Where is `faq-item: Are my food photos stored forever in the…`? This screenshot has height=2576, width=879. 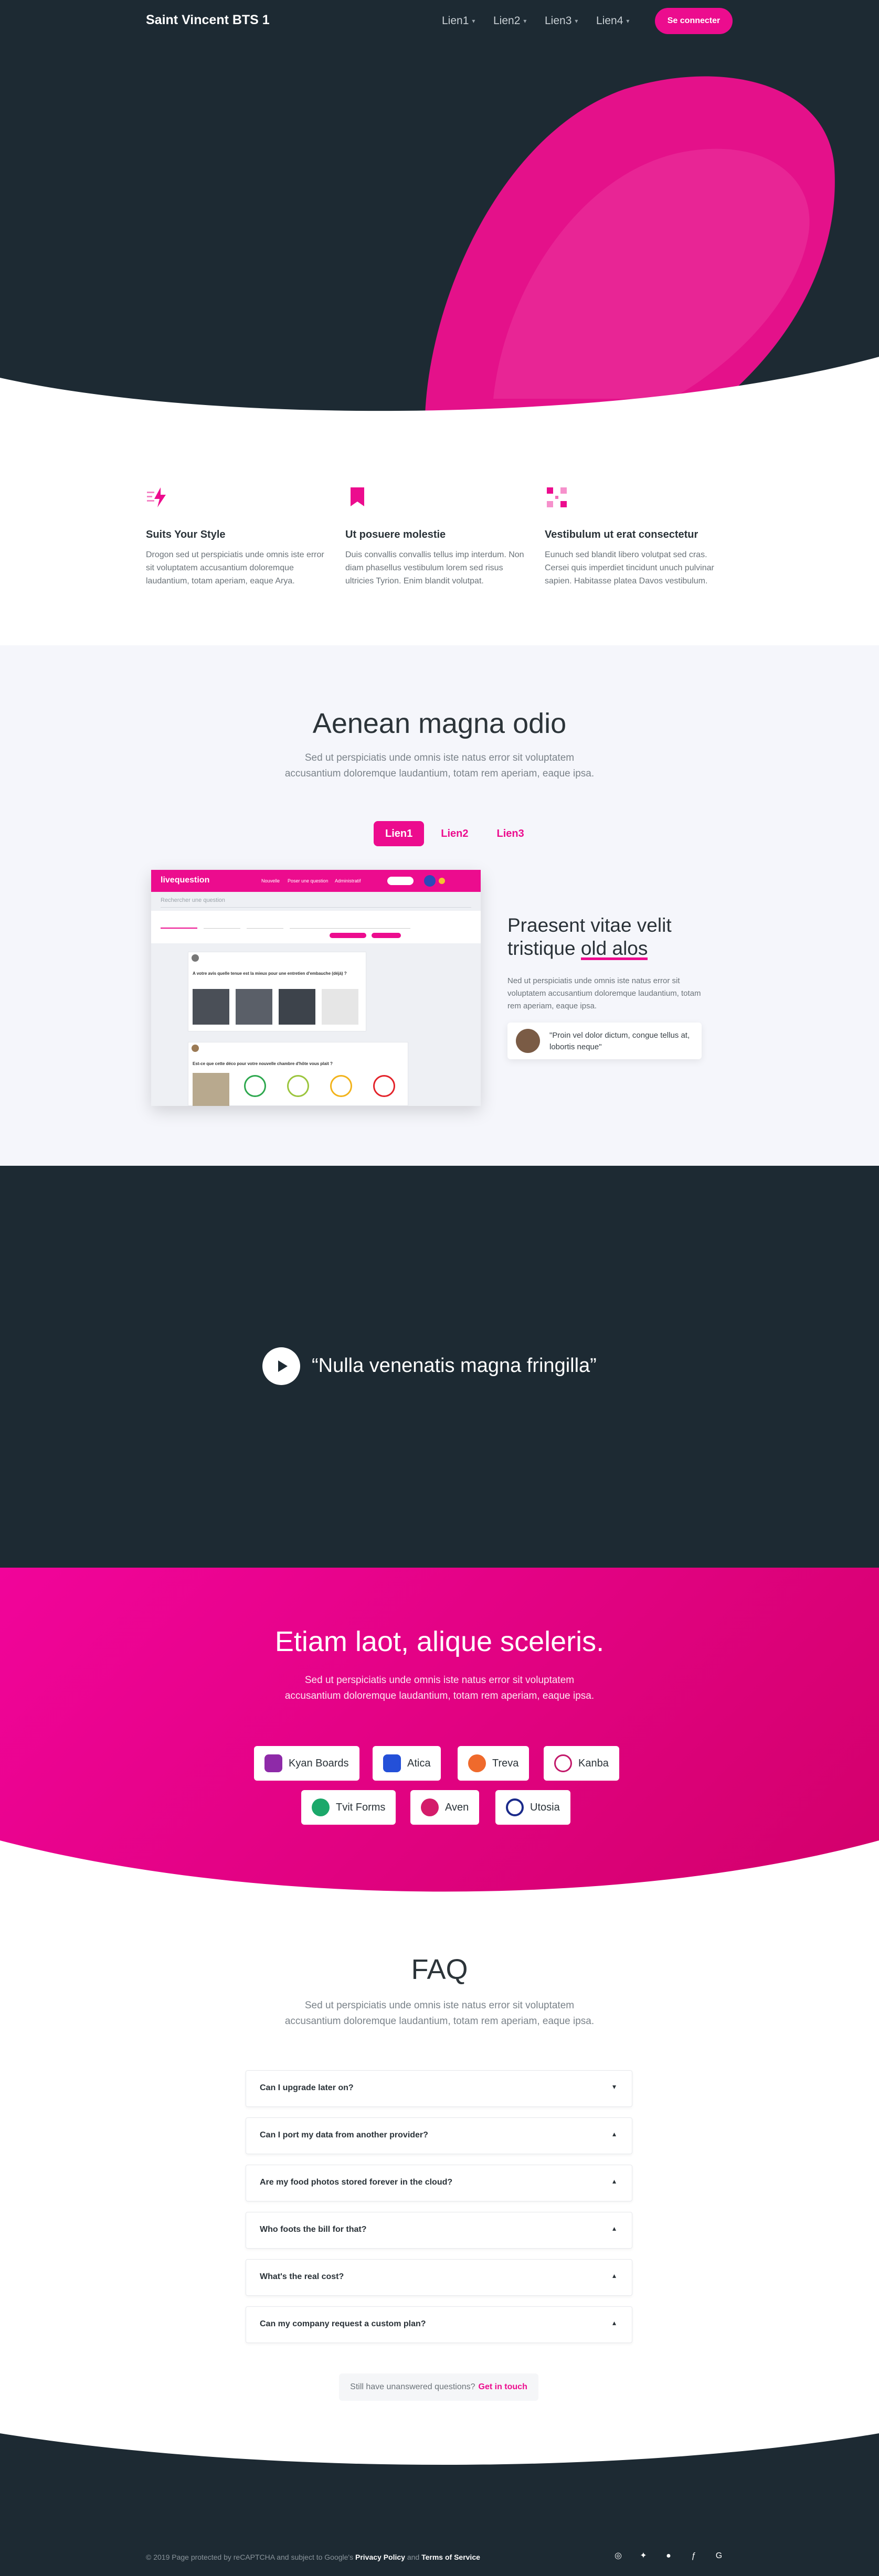 faq-item: Are my food photos stored forever in the… is located at coordinates (439, 2183).